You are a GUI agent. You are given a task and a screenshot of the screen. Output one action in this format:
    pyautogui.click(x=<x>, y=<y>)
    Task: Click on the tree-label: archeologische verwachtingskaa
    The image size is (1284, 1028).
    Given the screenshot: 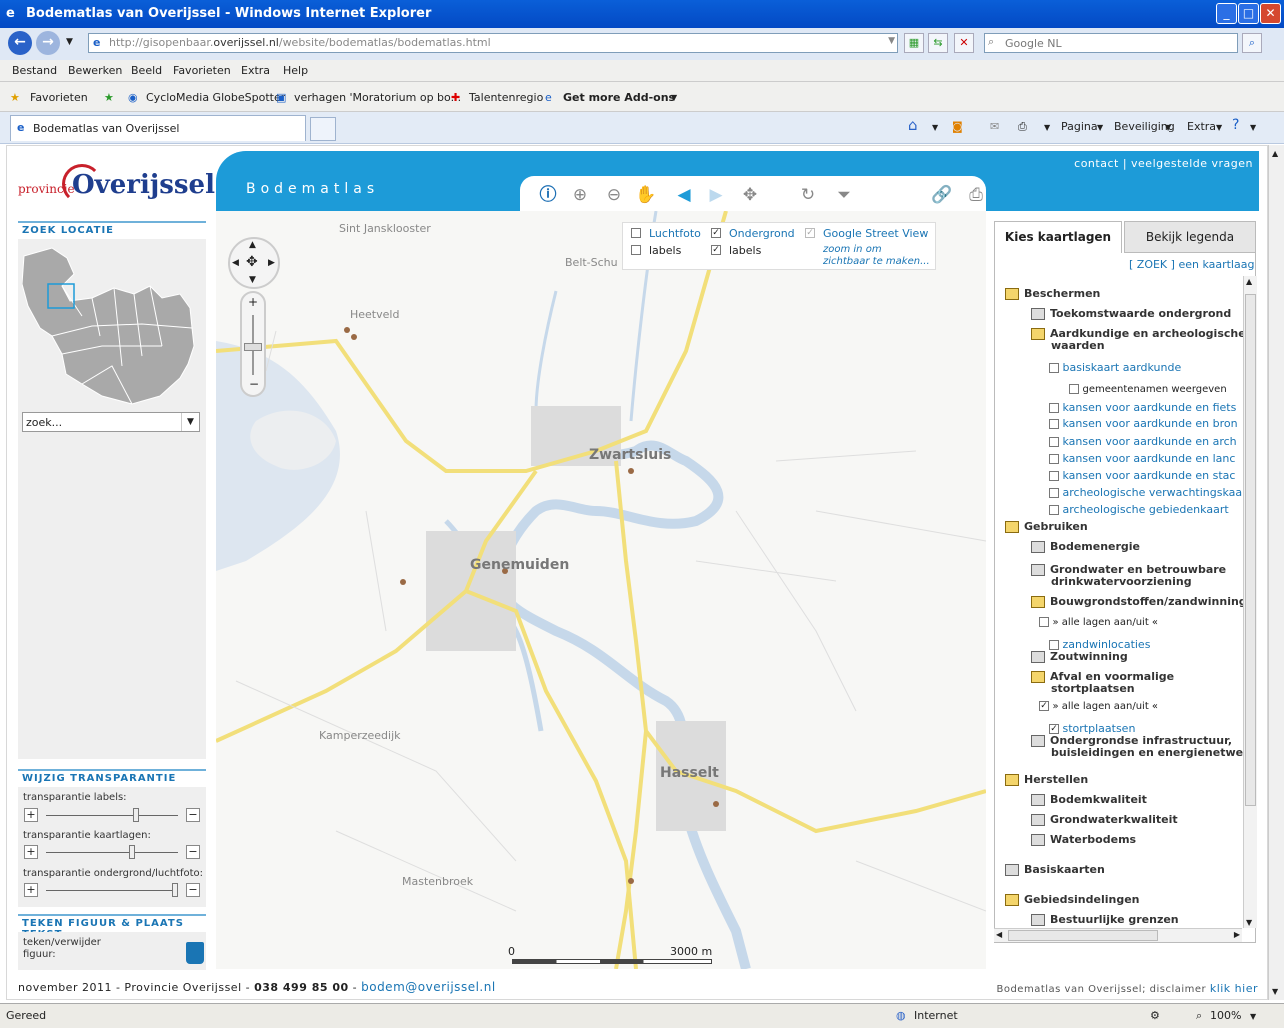 What is the action you would take?
    pyautogui.click(x=1153, y=492)
    